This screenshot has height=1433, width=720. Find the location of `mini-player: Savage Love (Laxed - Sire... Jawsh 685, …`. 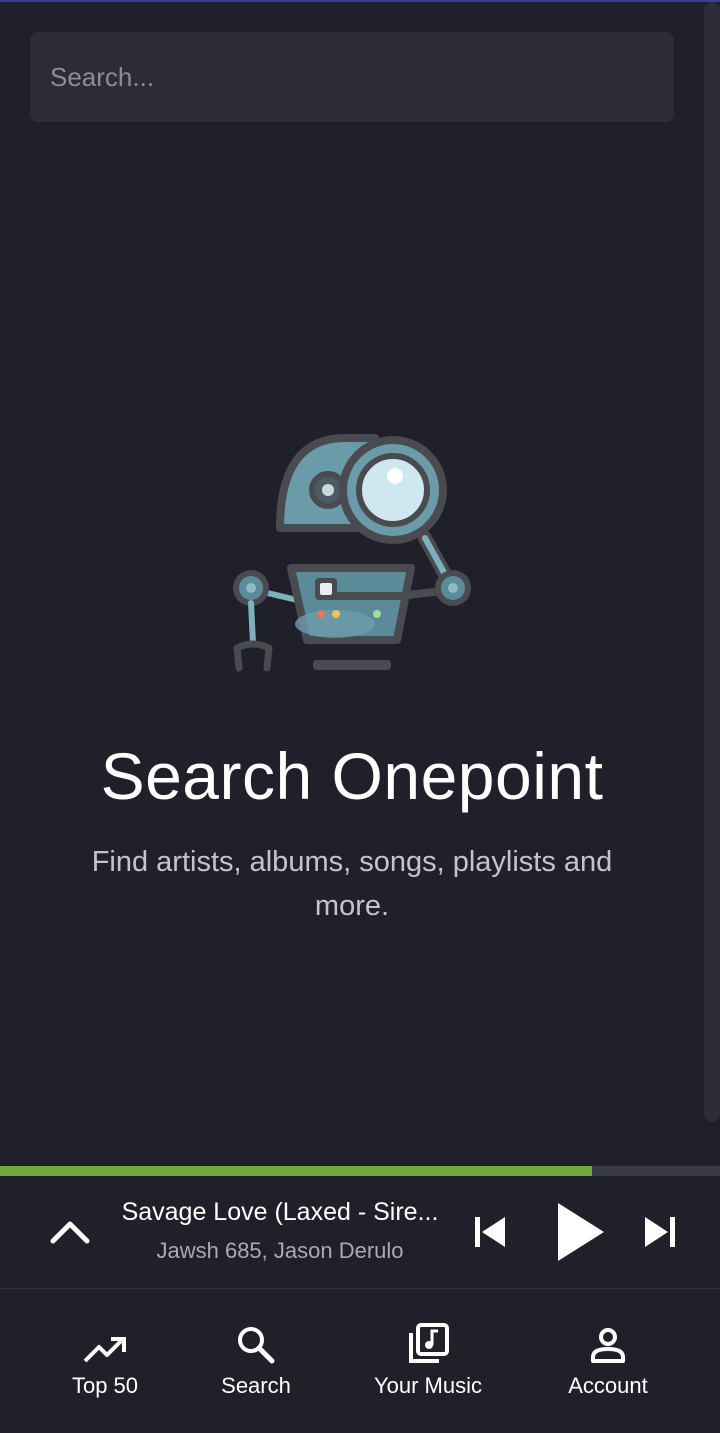

mini-player: Savage Love (Laxed - Sire... Jawsh 685, … is located at coordinates (360, 1232).